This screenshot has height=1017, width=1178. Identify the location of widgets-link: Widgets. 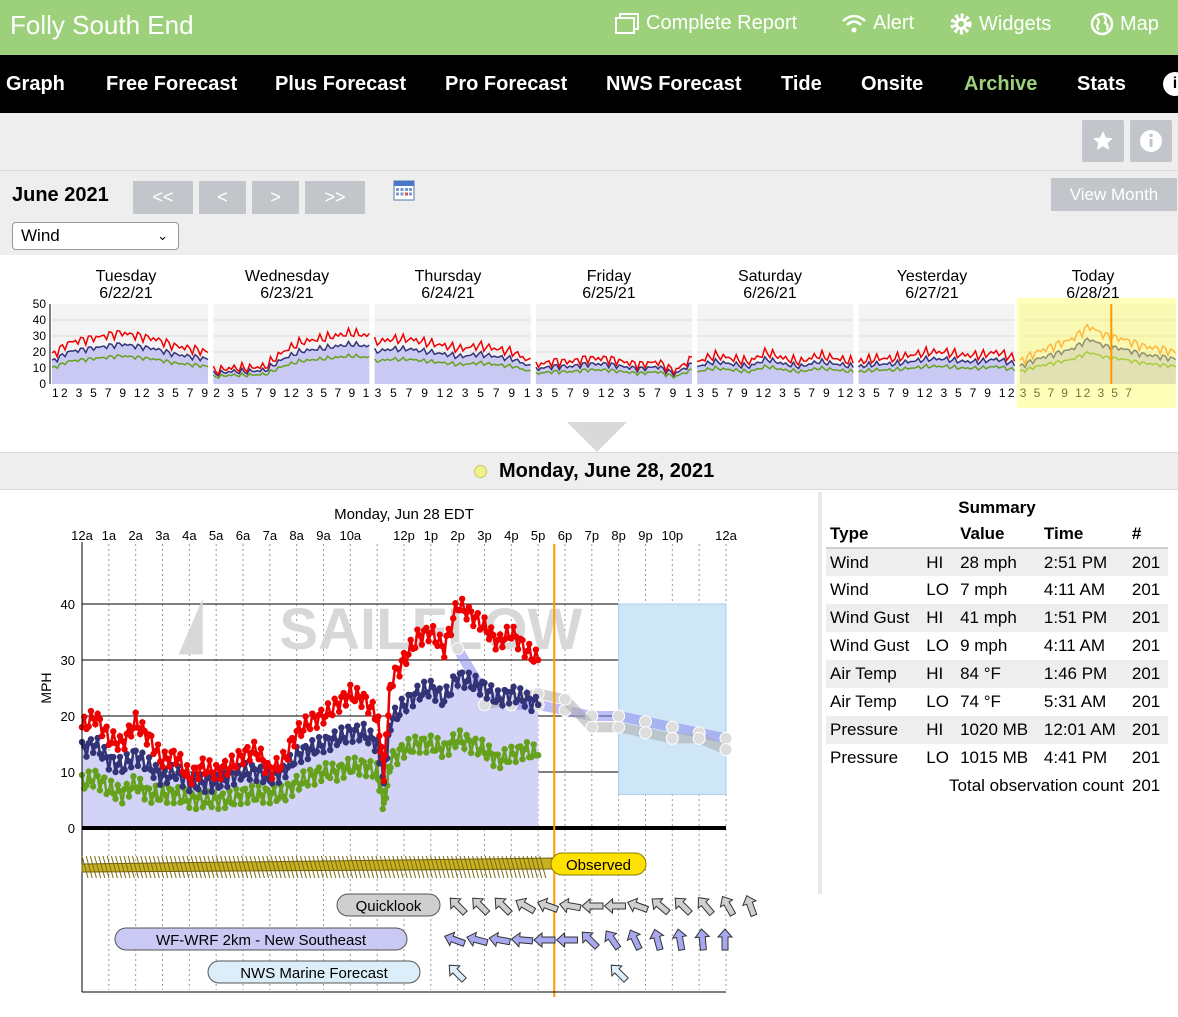
(1000, 24).